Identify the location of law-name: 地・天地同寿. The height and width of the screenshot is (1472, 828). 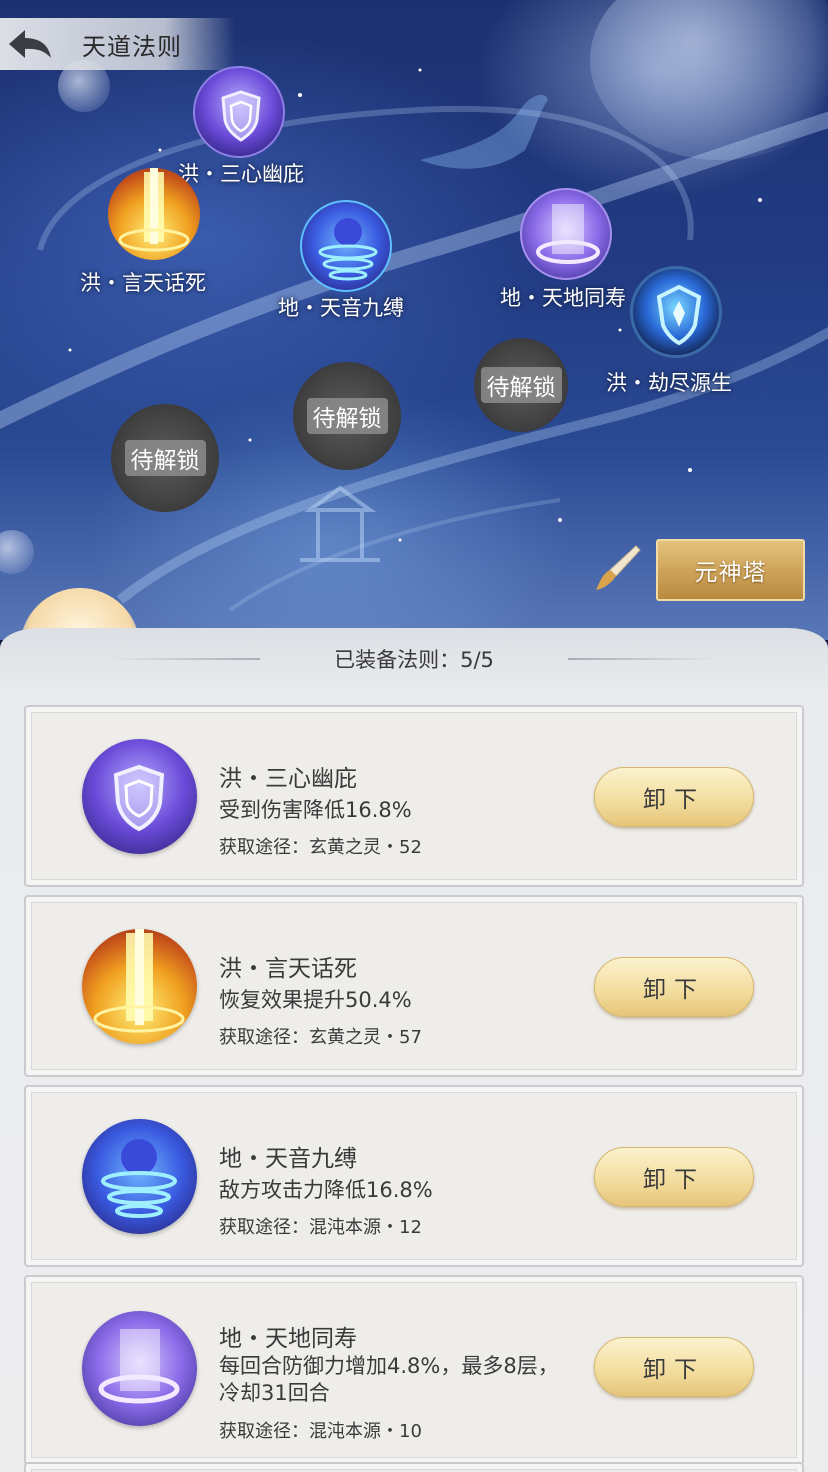
(288, 1339).